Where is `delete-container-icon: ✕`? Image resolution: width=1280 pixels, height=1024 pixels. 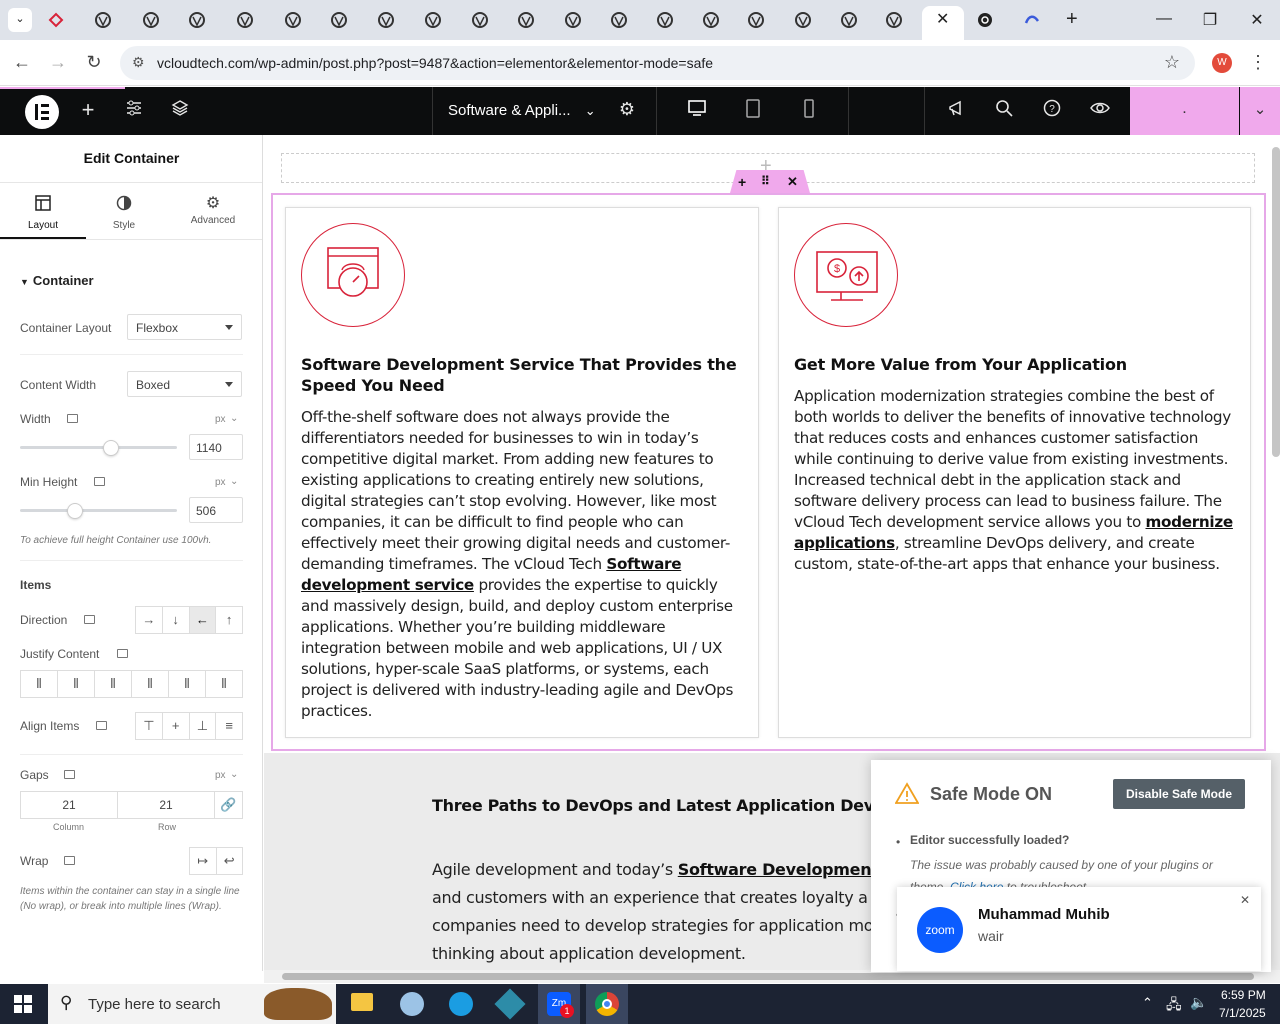
delete-container-icon: ✕ is located at coordinates (792, 182).